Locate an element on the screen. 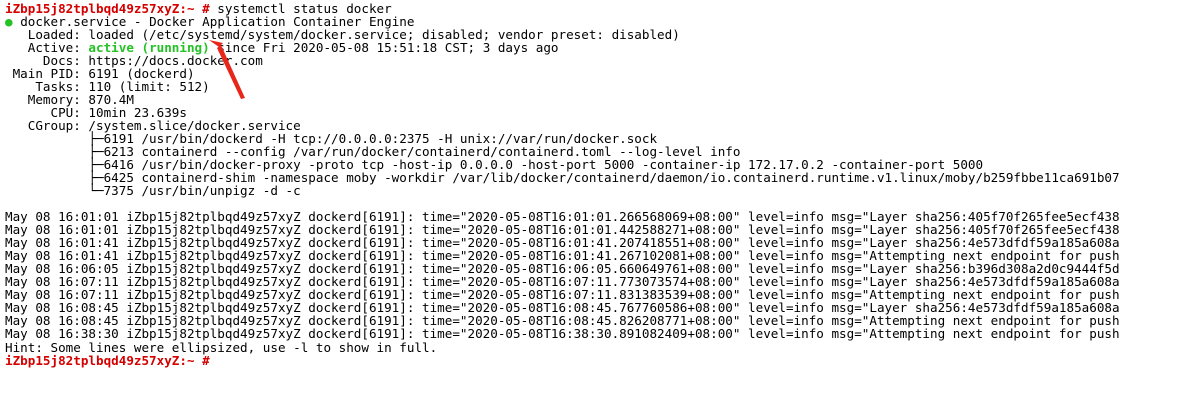  final-prompt-line: iZbp15j82tplbqd49z57xyZ:~ # is located at coordinates (107, 360).